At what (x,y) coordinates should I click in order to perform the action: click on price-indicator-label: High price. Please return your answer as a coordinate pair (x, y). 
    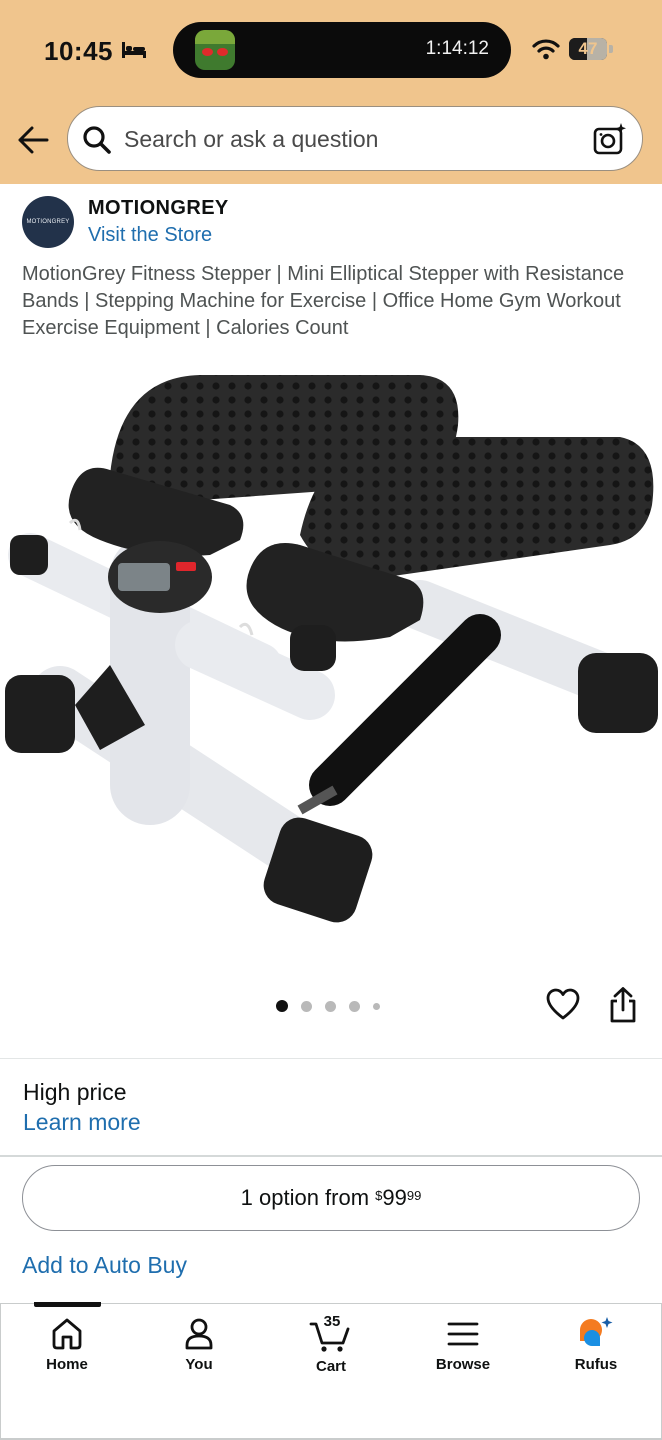
    Looking at the image, I should click on (75, 1092).